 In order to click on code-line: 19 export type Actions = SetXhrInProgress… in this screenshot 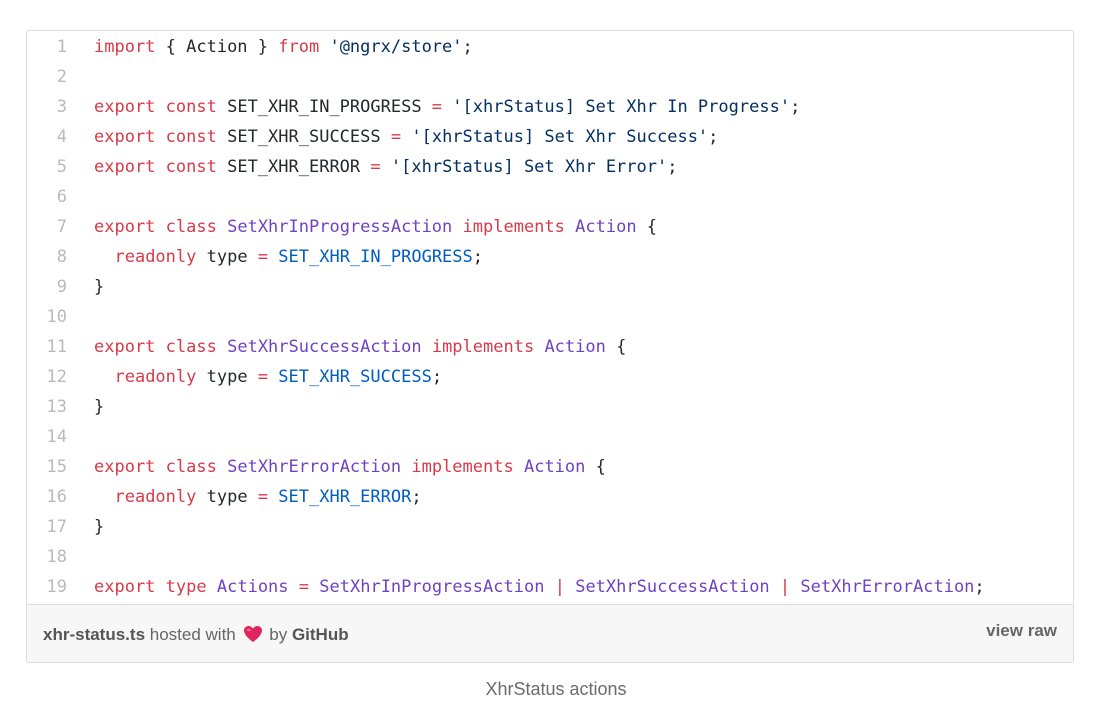, I will do `click(550, 587)`.